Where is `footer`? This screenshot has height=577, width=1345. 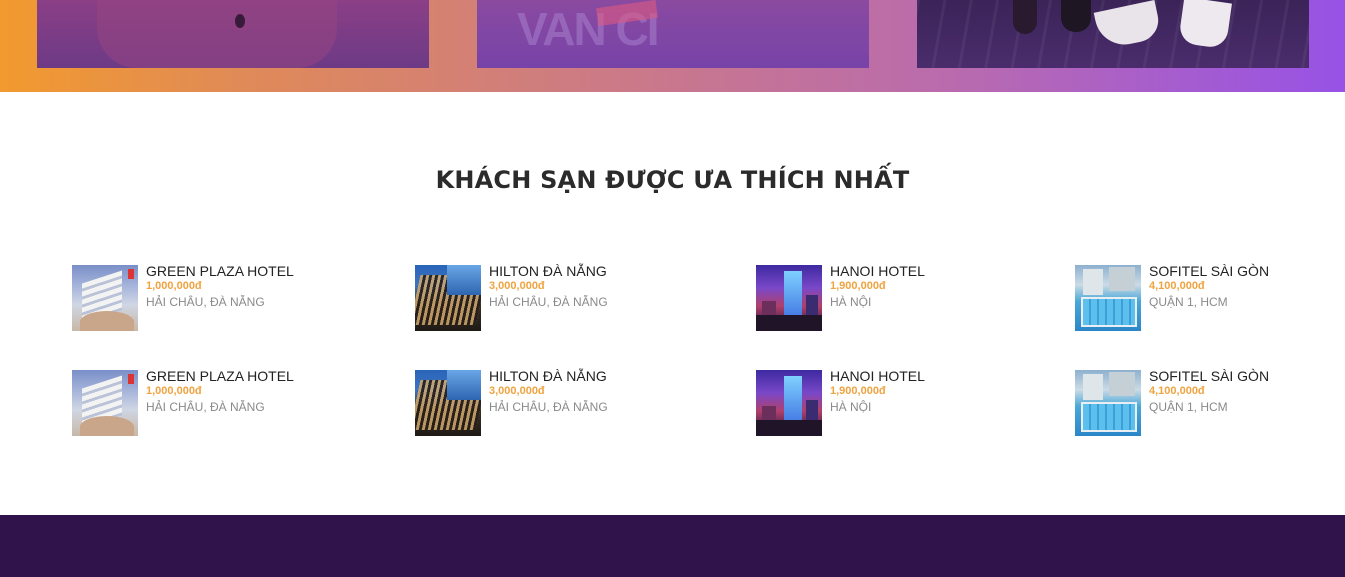 footer is located at coordinates (672, 546).